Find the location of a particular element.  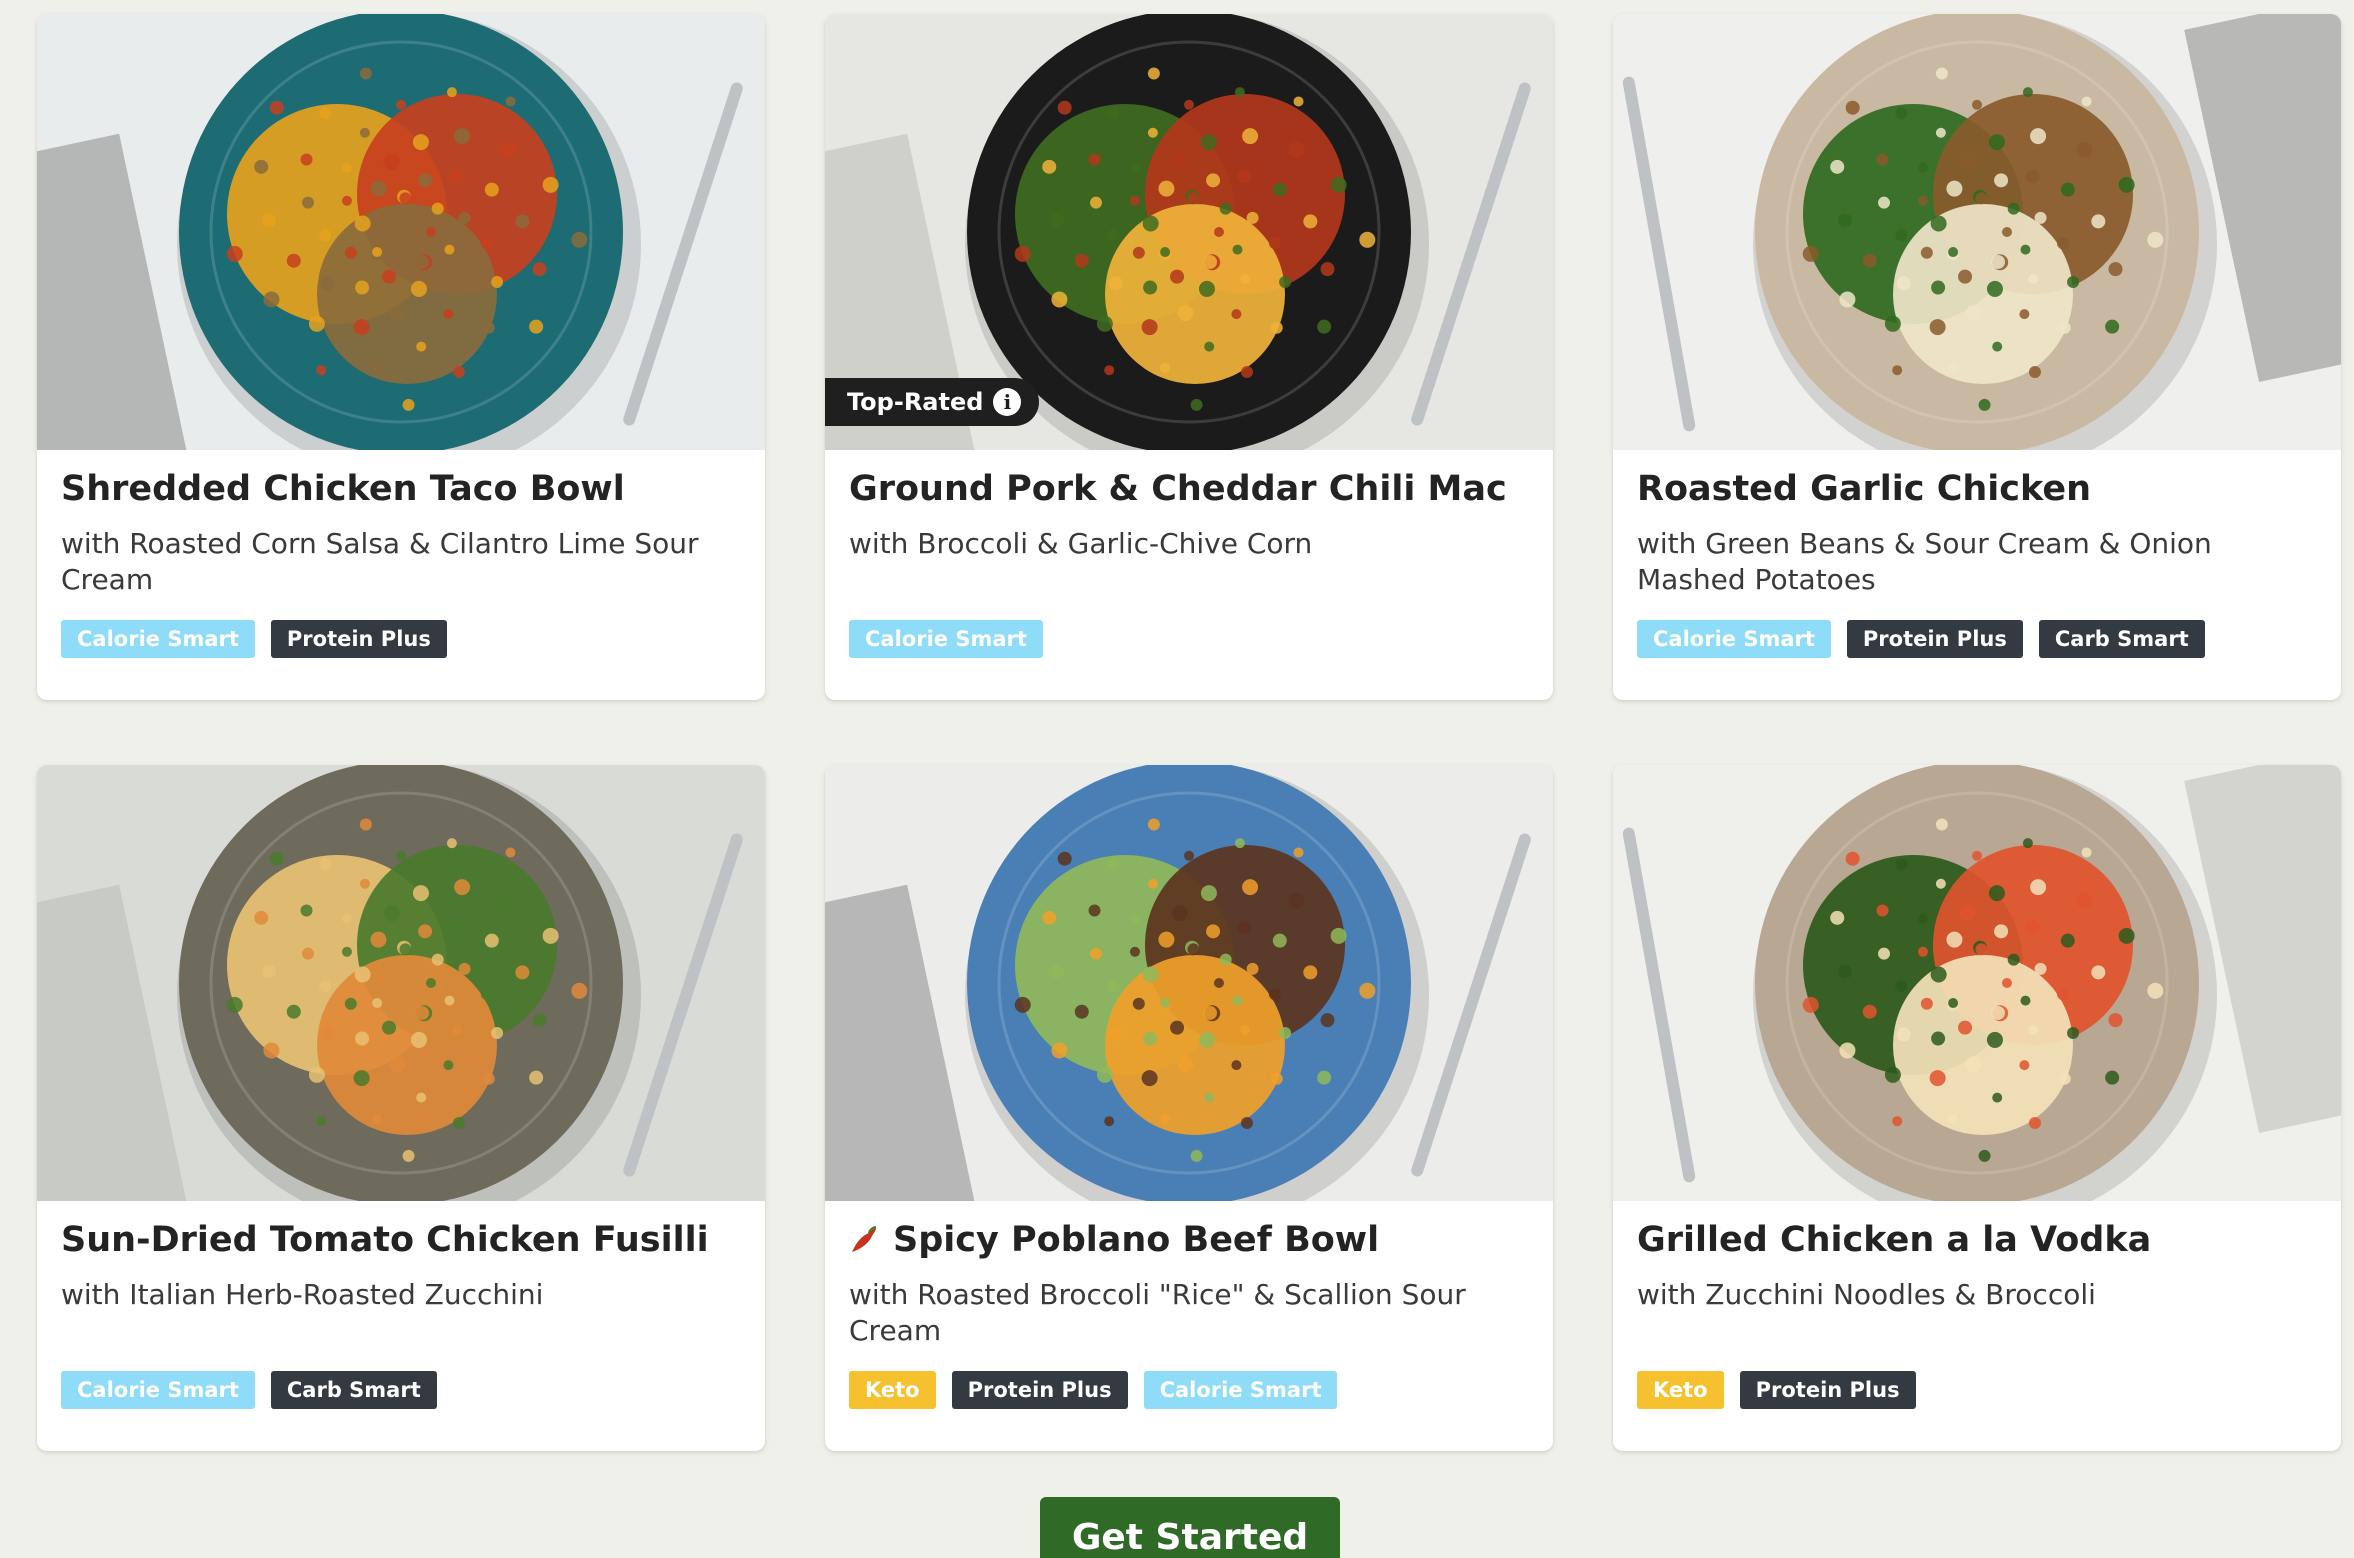

meal-tags: Calorie Smart is located at coordinates (946, 639).